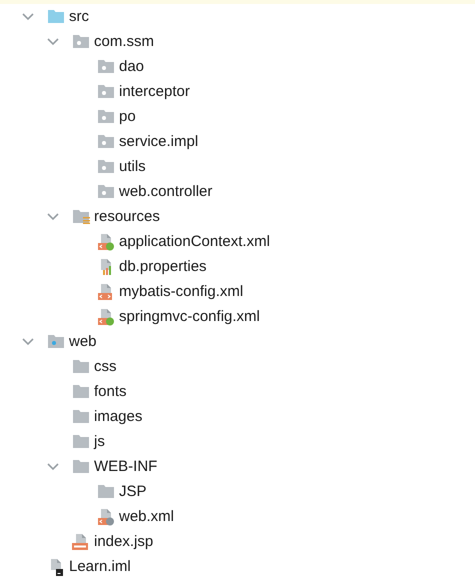 This screenshot has height=583, width=475. What do you see at coordinates (124, 41) in the screenshot?
I see `tree-item-label: com.ssm` at bounding box center [124, 41].